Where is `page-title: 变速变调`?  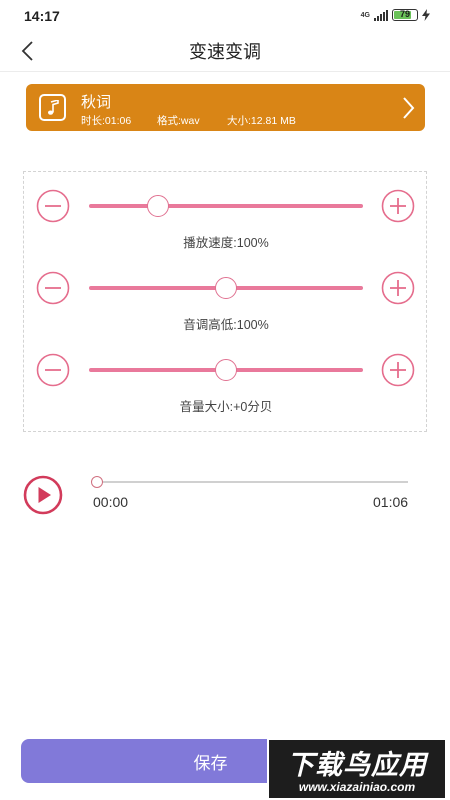
page-title: 变速变调 is located at coordinates (225, 52).